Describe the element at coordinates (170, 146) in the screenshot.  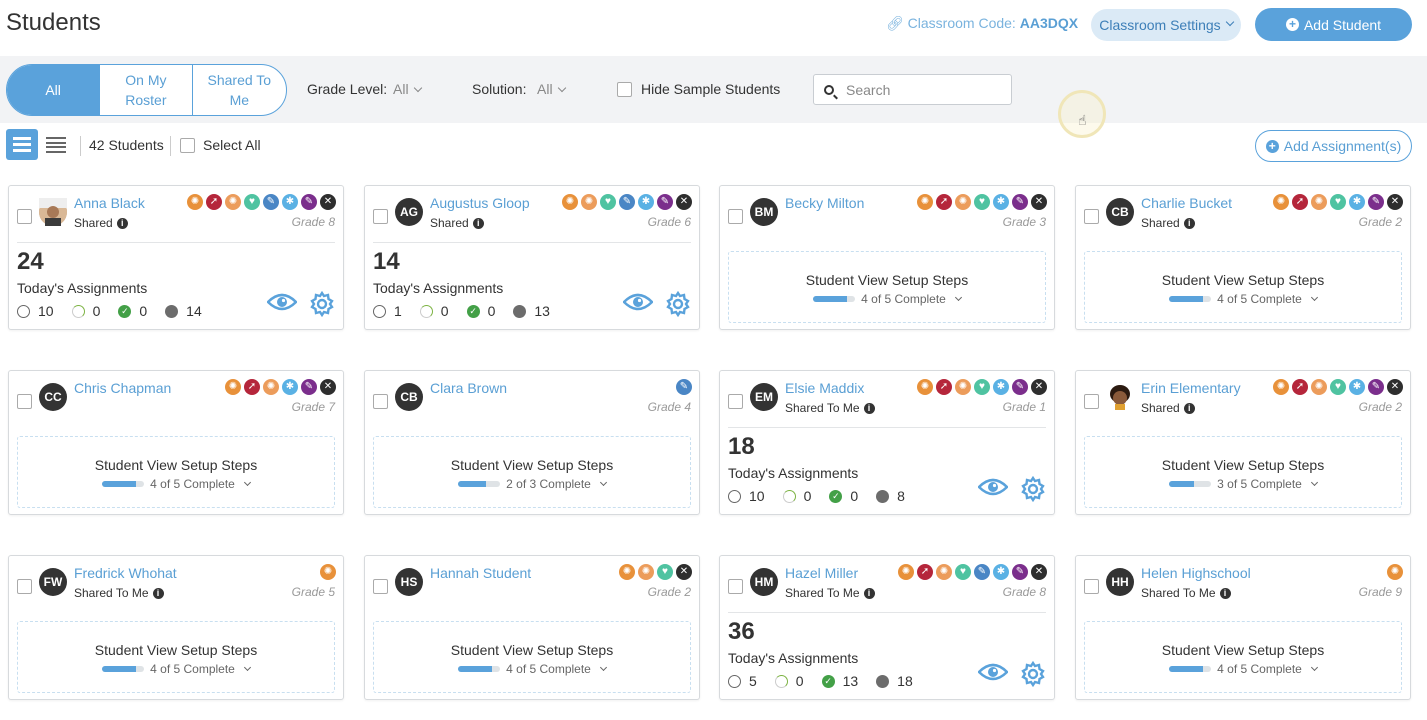
I see `divider` at that location.